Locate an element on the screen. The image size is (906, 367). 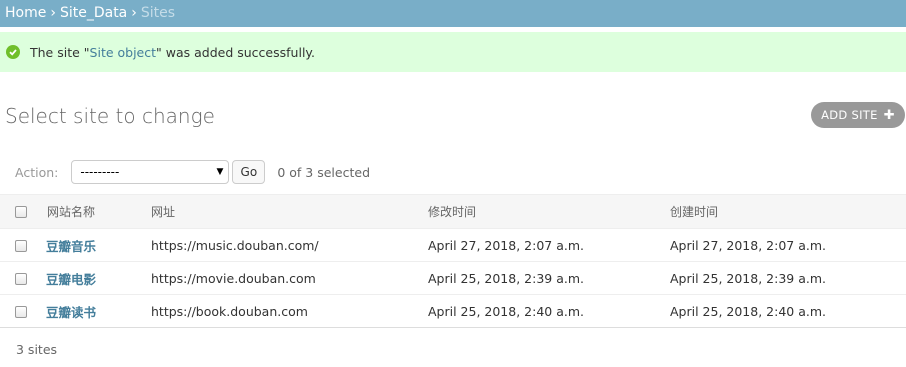
created-time-cell: April 25, 2018, 2:39 a.m. is located at coordinates (786, 278).